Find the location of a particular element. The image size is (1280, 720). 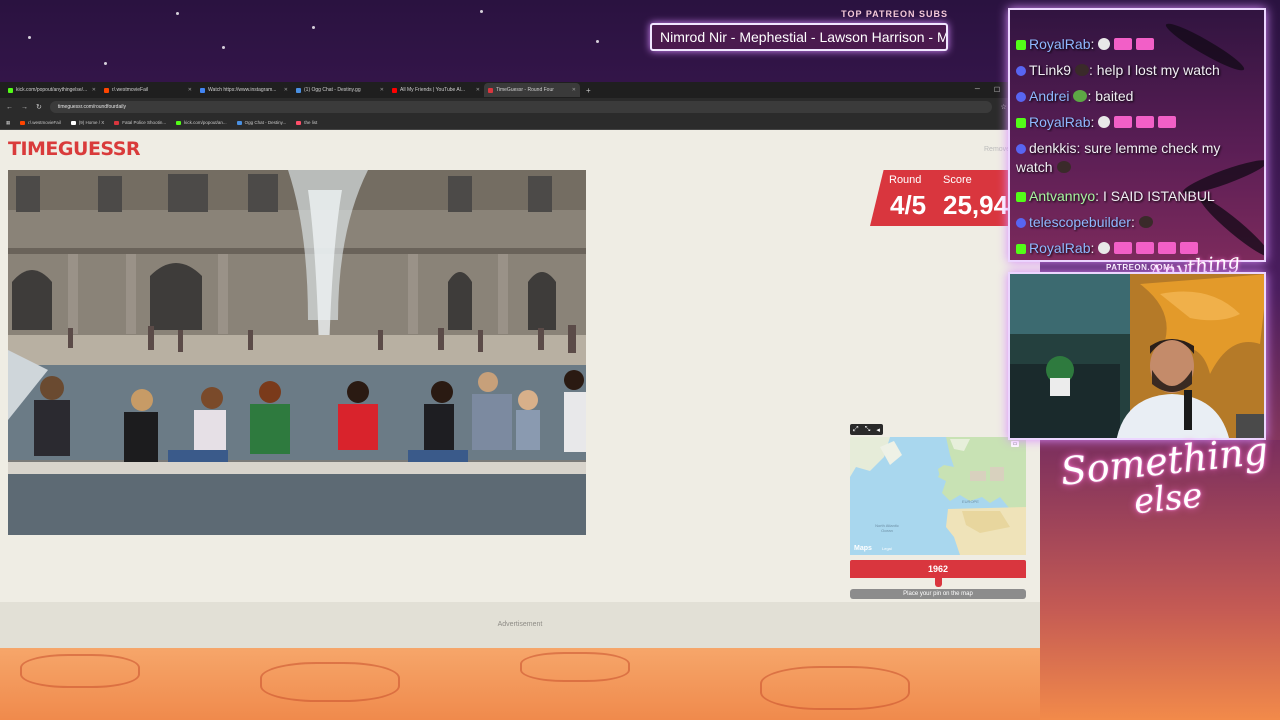

bookmark-star-icon: ☆ is located at coordinates (1003, 107).